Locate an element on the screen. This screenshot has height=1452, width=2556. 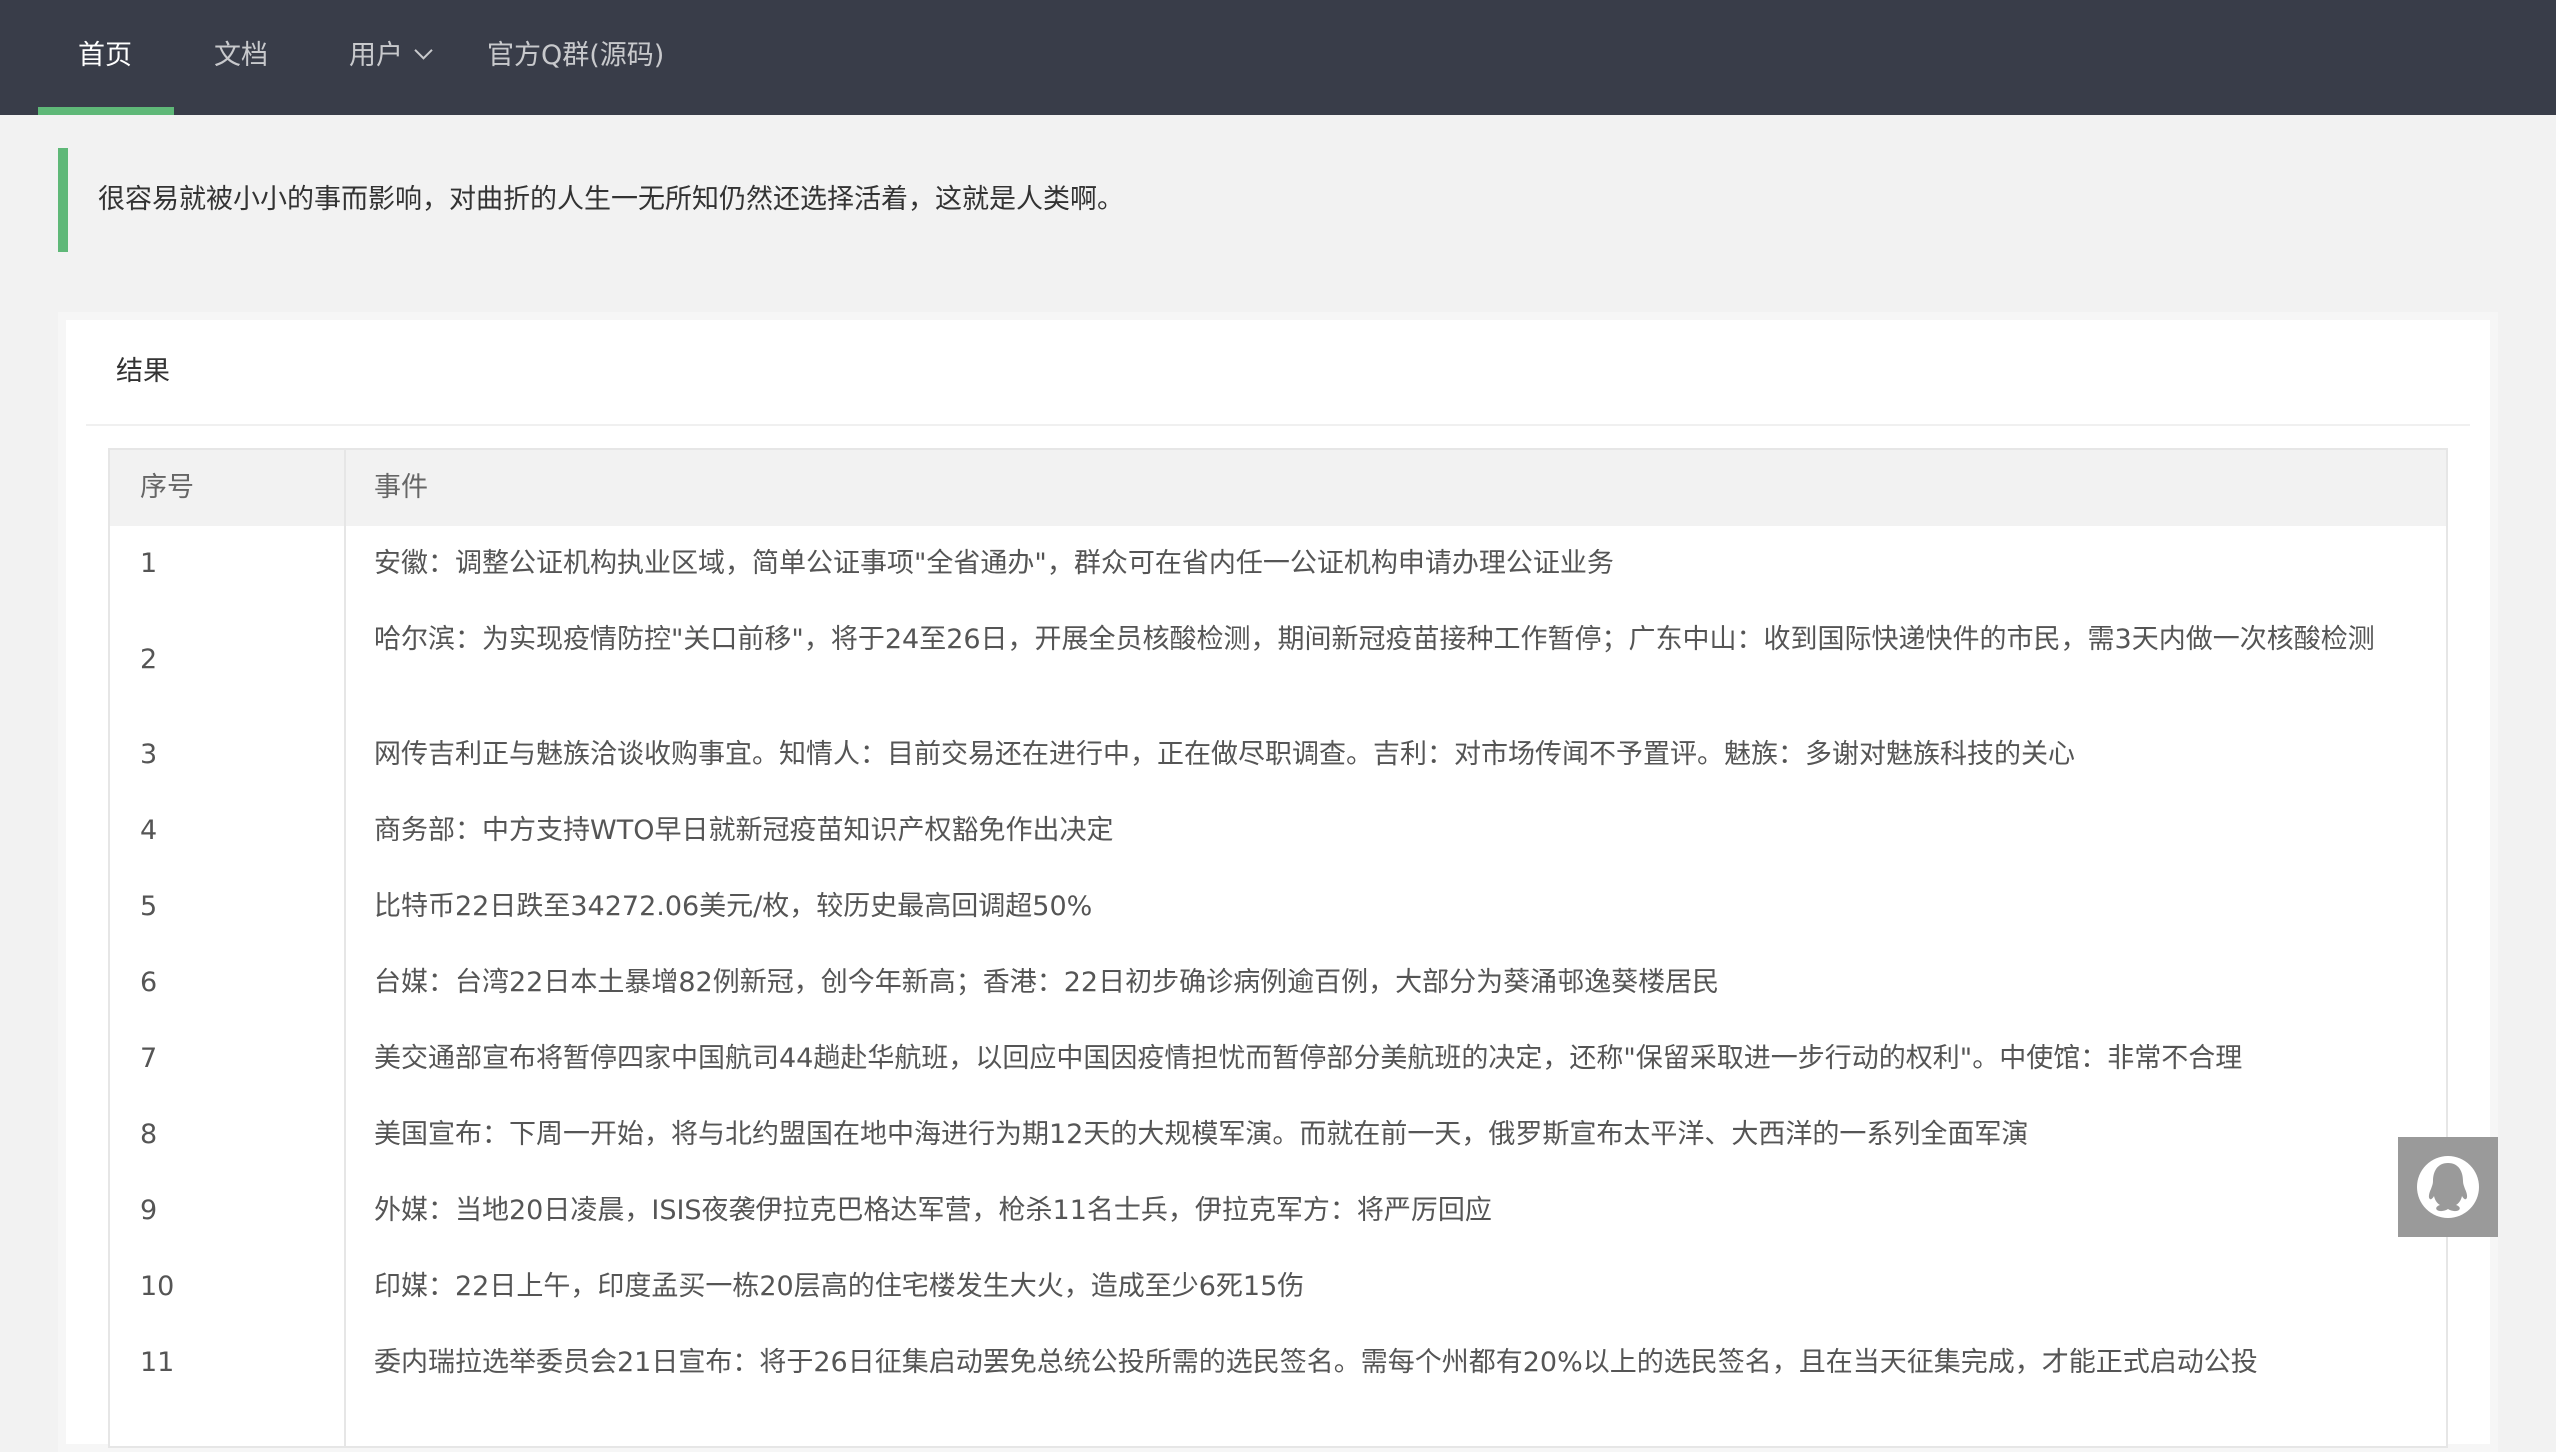
row-number: 7 is located at coordinates (149, 1058).